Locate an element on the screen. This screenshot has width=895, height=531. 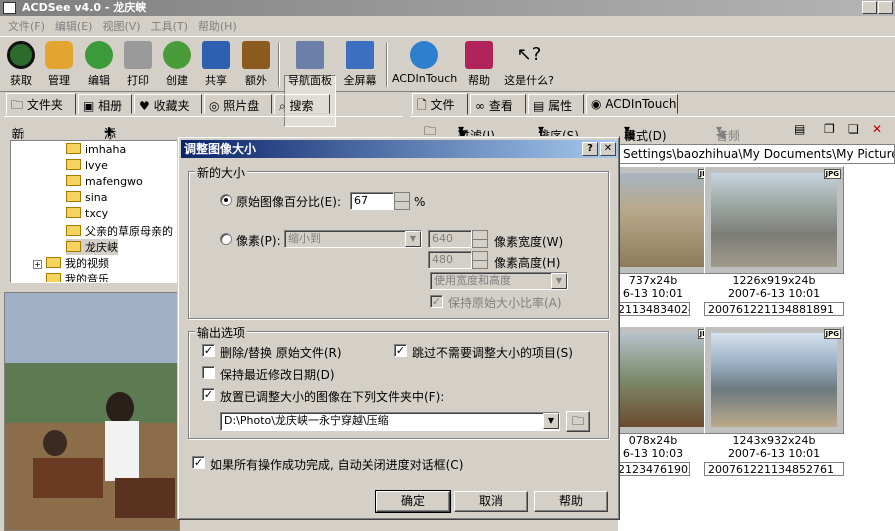
percent-input: 67 is located at coordinates (372, 201).